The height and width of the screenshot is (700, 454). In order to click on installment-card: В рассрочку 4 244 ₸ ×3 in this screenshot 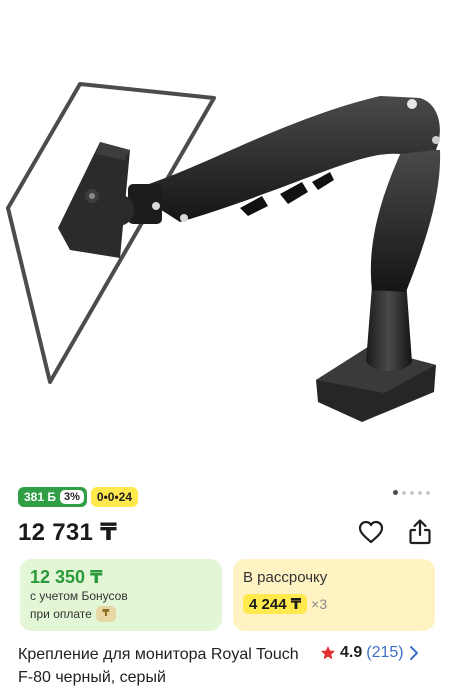, I will do `click(334, 595)`.